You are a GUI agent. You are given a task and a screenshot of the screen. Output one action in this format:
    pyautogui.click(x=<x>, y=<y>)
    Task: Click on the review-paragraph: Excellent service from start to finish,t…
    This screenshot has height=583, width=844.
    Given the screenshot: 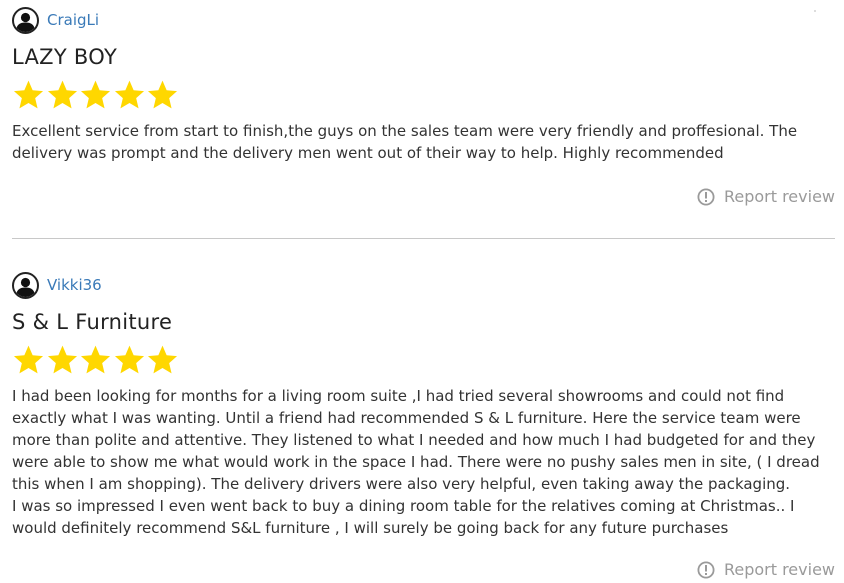 What is the action you would take?
    pyautogui.click(x=405, y=142)
    